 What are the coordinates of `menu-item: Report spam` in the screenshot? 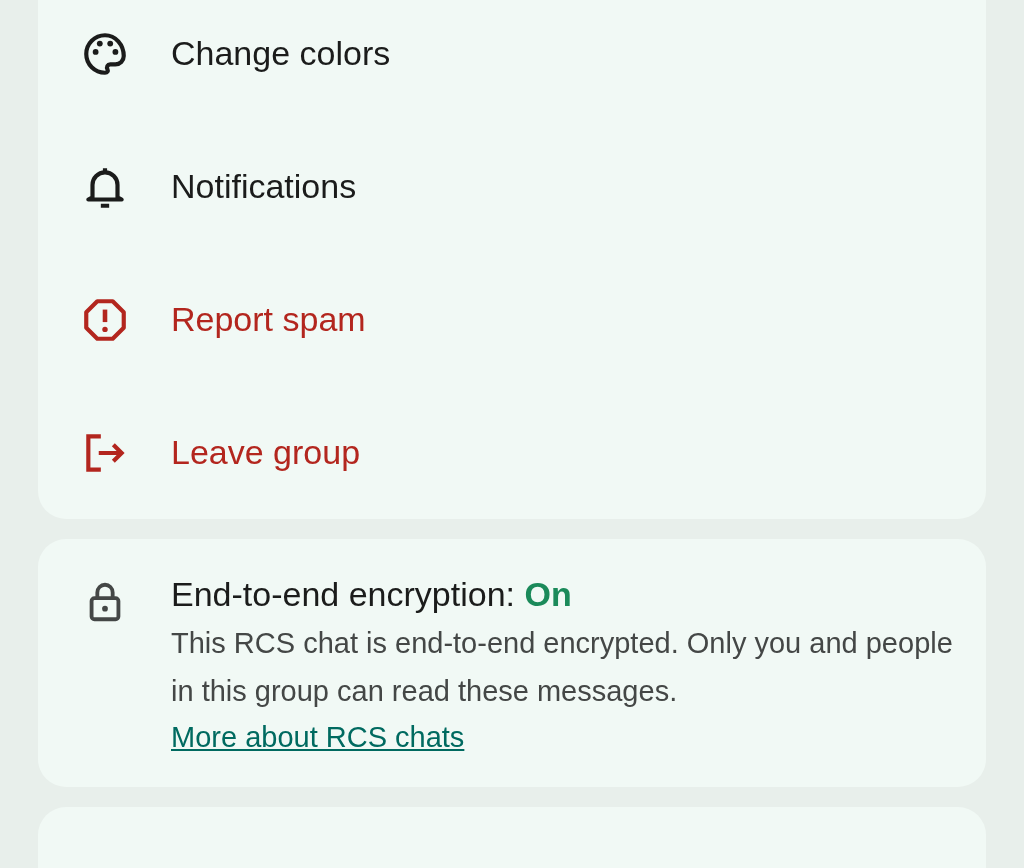 It's located at (512, 319).